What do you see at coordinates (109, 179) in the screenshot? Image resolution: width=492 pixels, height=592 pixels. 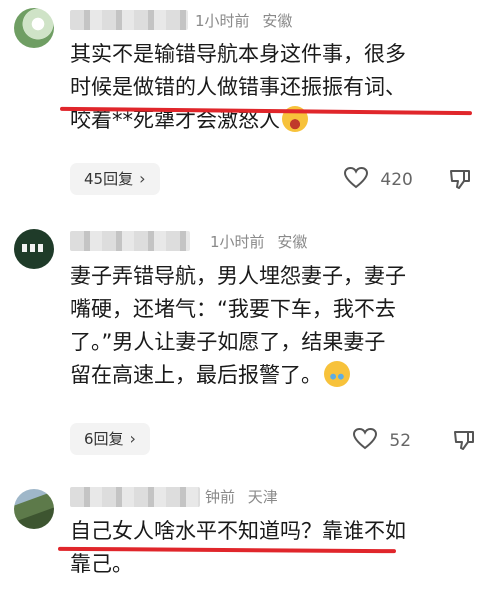 I see `reply-count-label: 45回复` at bounding box center [109, 179].